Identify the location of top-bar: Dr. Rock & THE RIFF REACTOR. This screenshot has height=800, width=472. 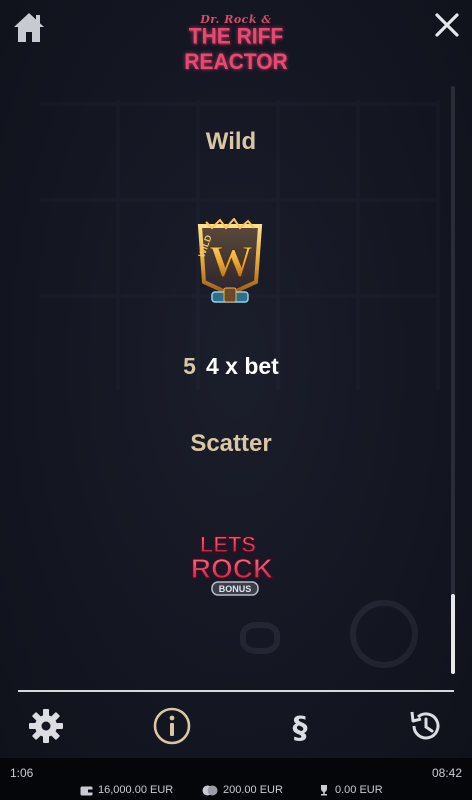
(236, 37).